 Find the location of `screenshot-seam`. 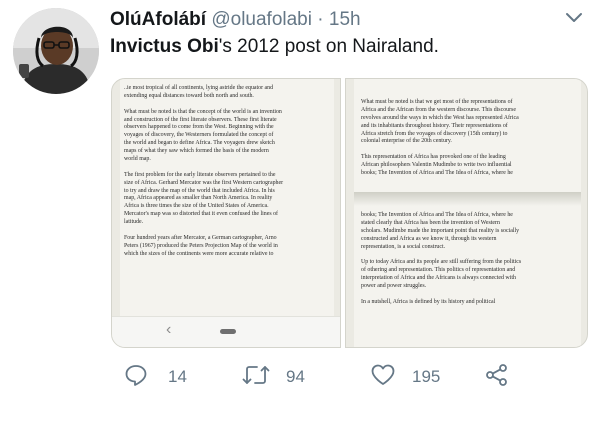

screenshot-seam is located at coordinates (467, 199).